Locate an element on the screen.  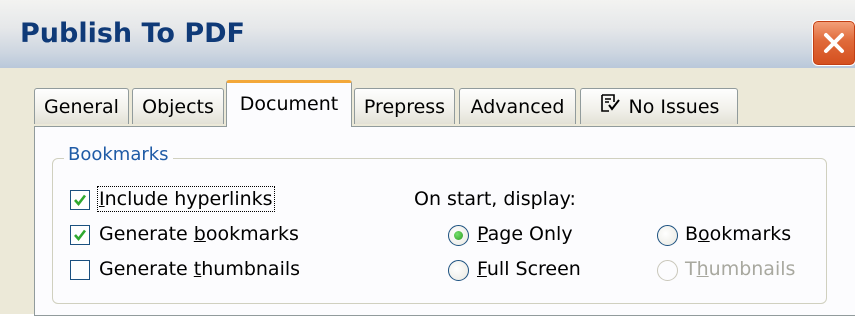
bookmarks-radio-label: Bookmarks is located at coordinates (738, 234).